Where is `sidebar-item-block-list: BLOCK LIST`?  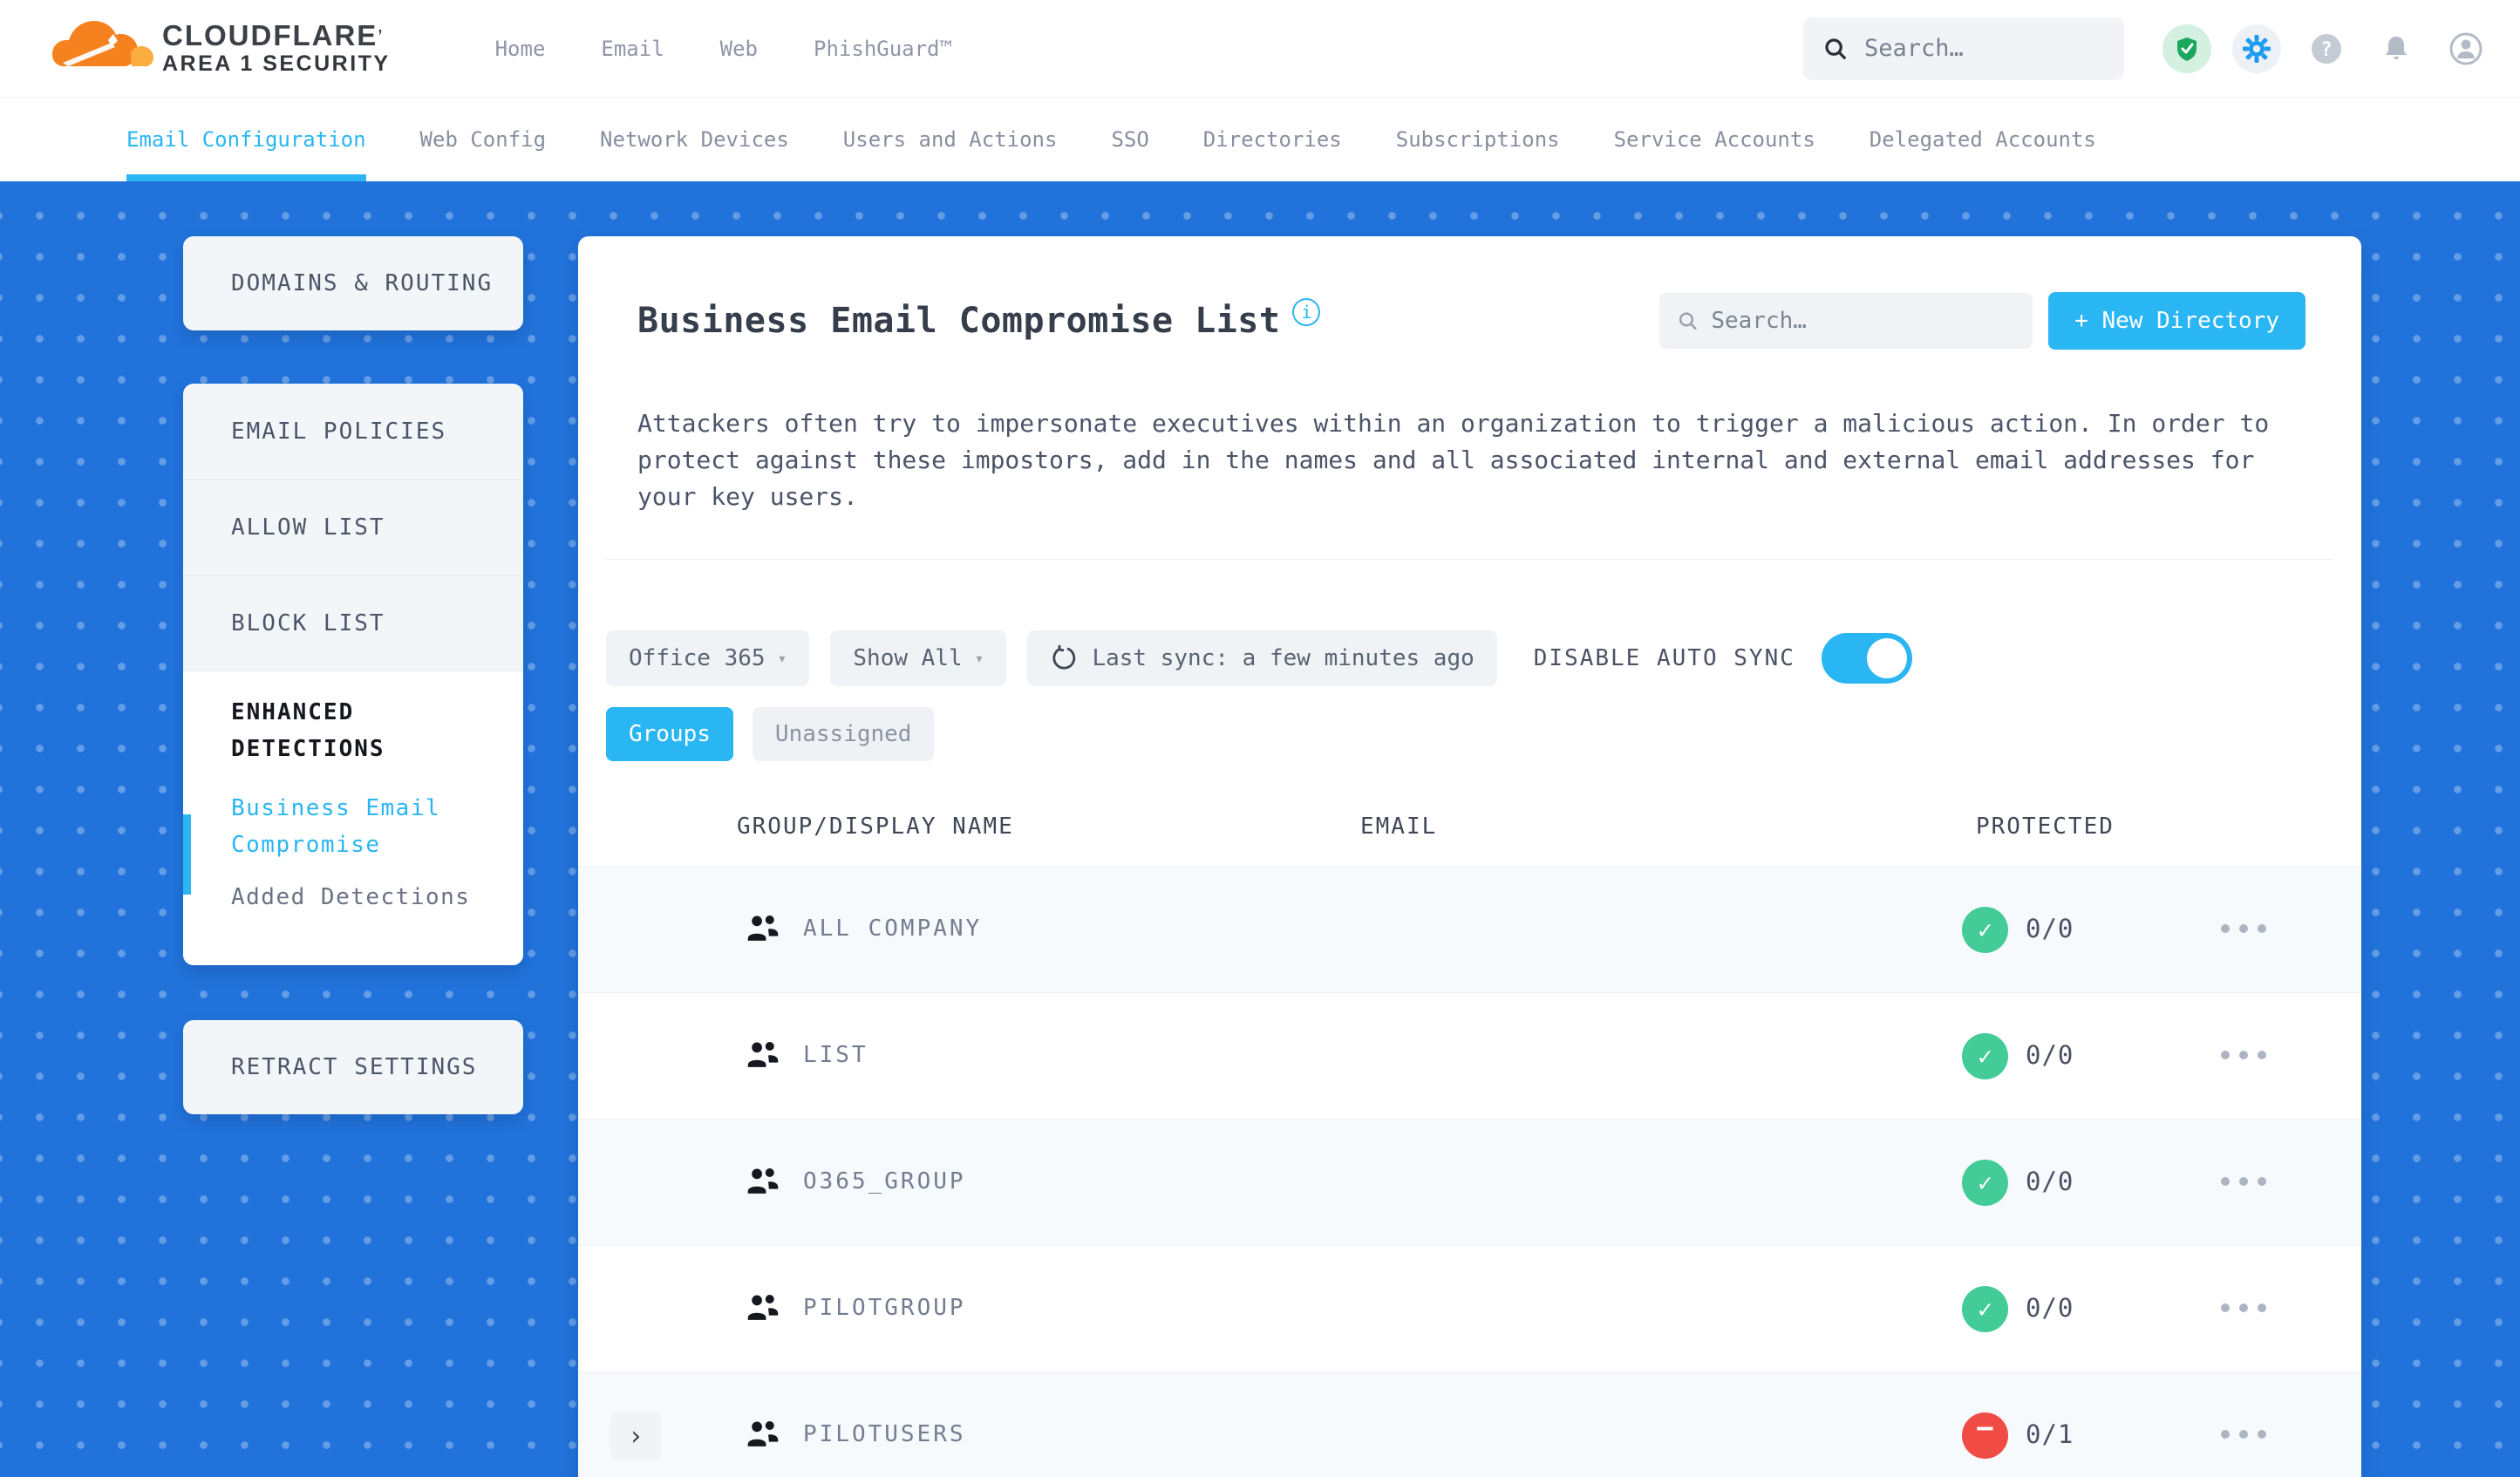 sidebar-item-block-list: BLOCK LIST is located at coordinates (353, 623).